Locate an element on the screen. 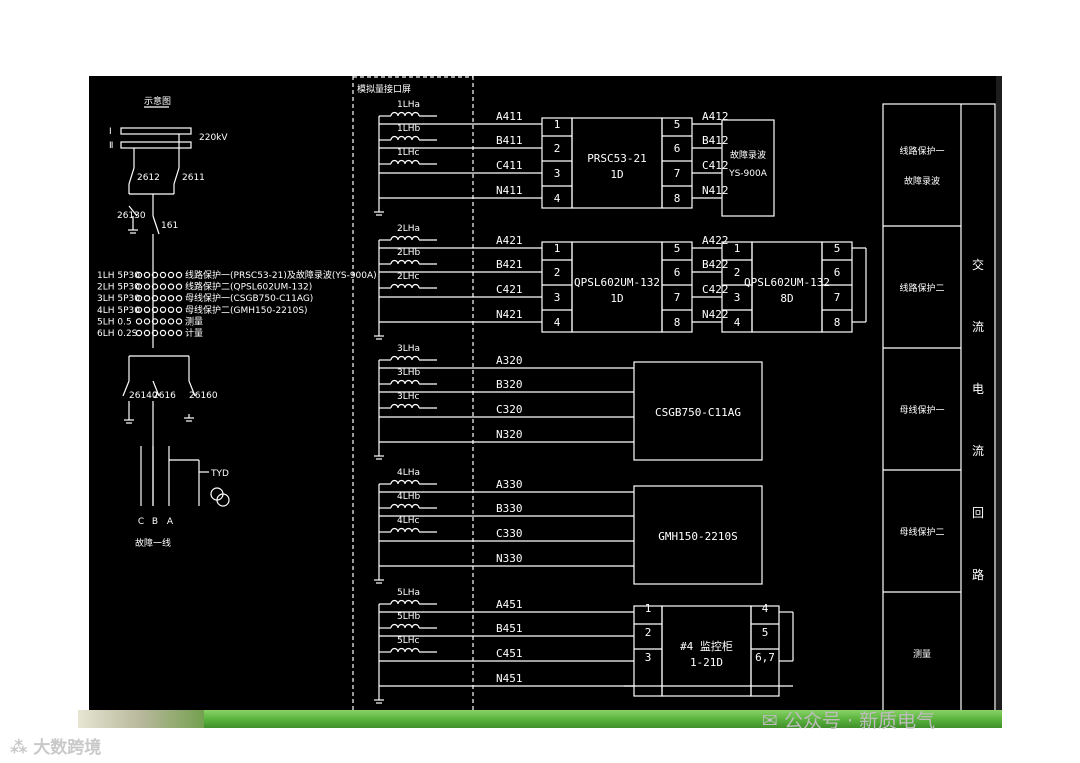  ct-1LHa: 1LHa is located at coordinates (408, 105).